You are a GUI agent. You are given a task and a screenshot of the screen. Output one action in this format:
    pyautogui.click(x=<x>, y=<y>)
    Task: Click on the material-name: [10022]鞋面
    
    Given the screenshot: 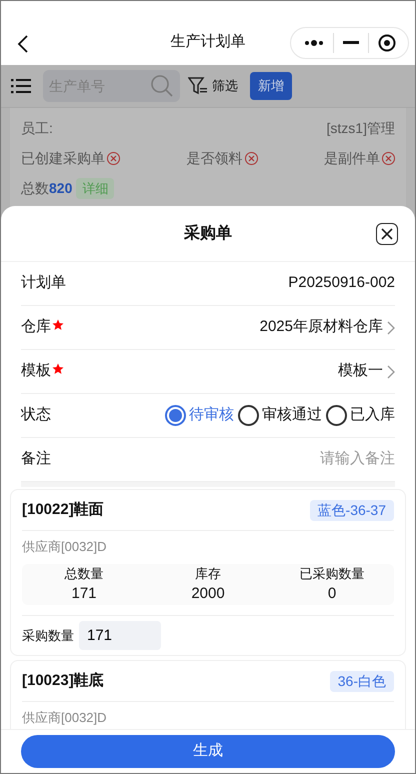 What is the action you would take?
    pyautogui.click(x=63, y=510)
    